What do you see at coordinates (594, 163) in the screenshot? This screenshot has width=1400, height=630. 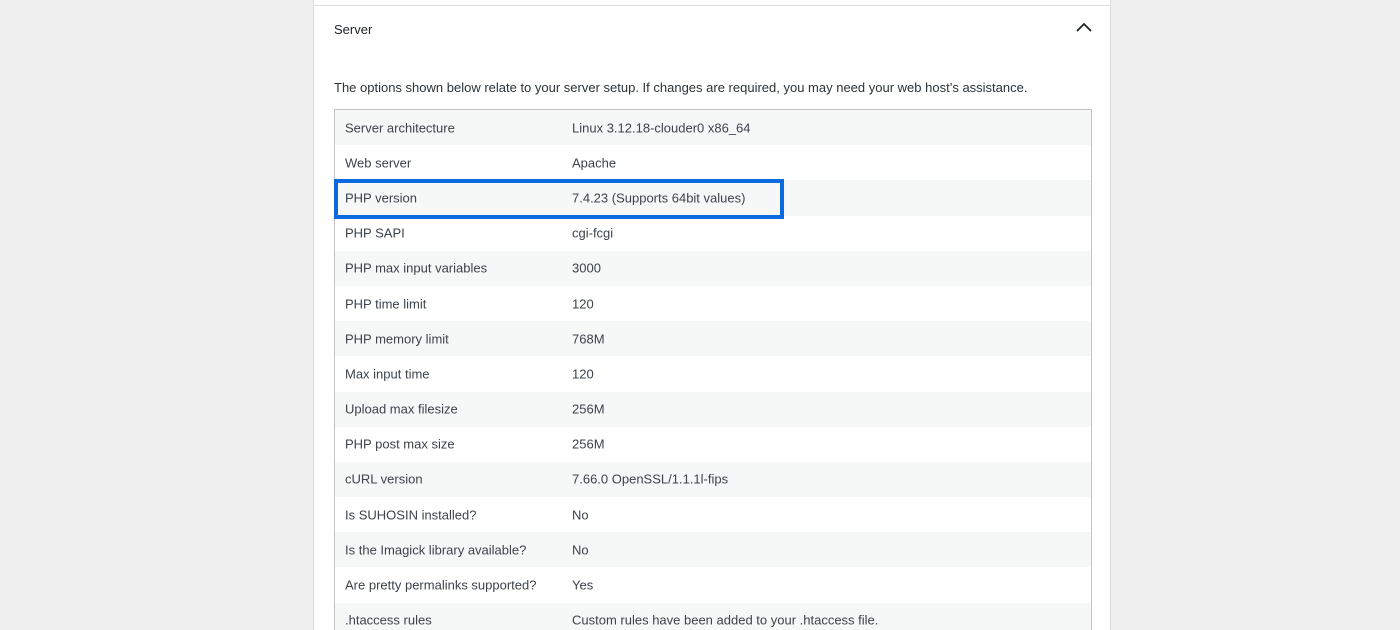 I see `row-value: Apache` at bounding box center [594, 163].